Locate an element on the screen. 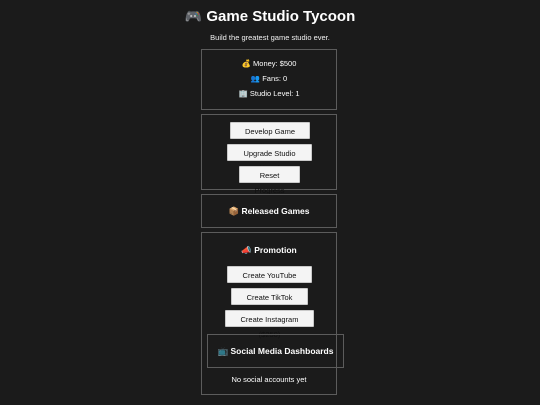 The height and width of the screenshot is (405, 540). upgrade-studio-button: Upgrade Studio ($500) is located at coordinates (269, 158).